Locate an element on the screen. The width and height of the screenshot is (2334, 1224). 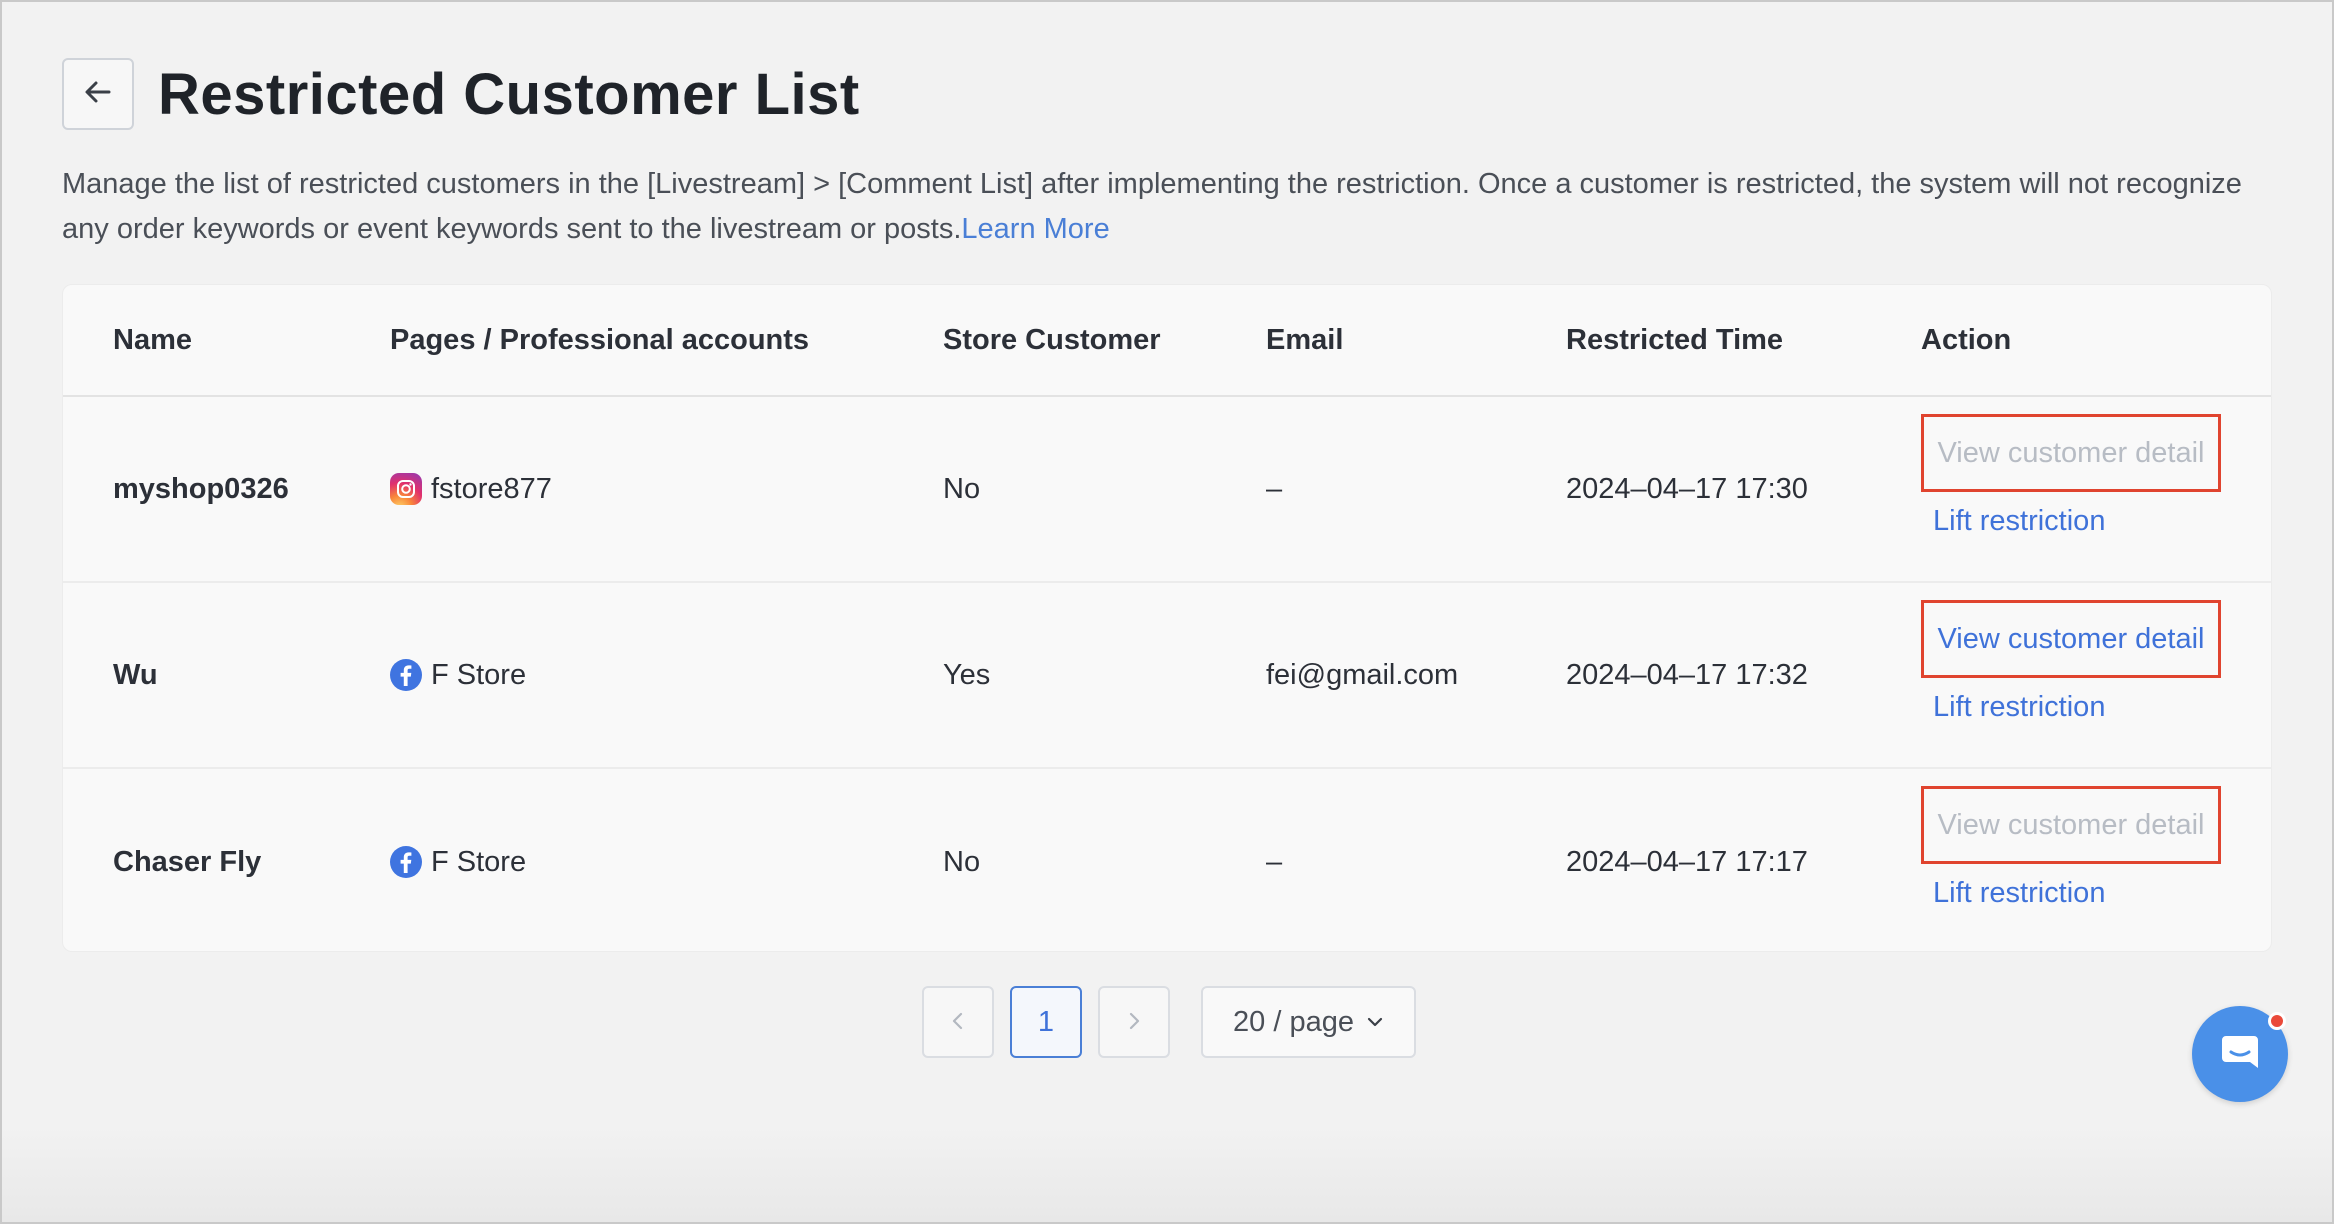
column-header-pages: Pages / Professional accounts is located at coordinates (600, 339).